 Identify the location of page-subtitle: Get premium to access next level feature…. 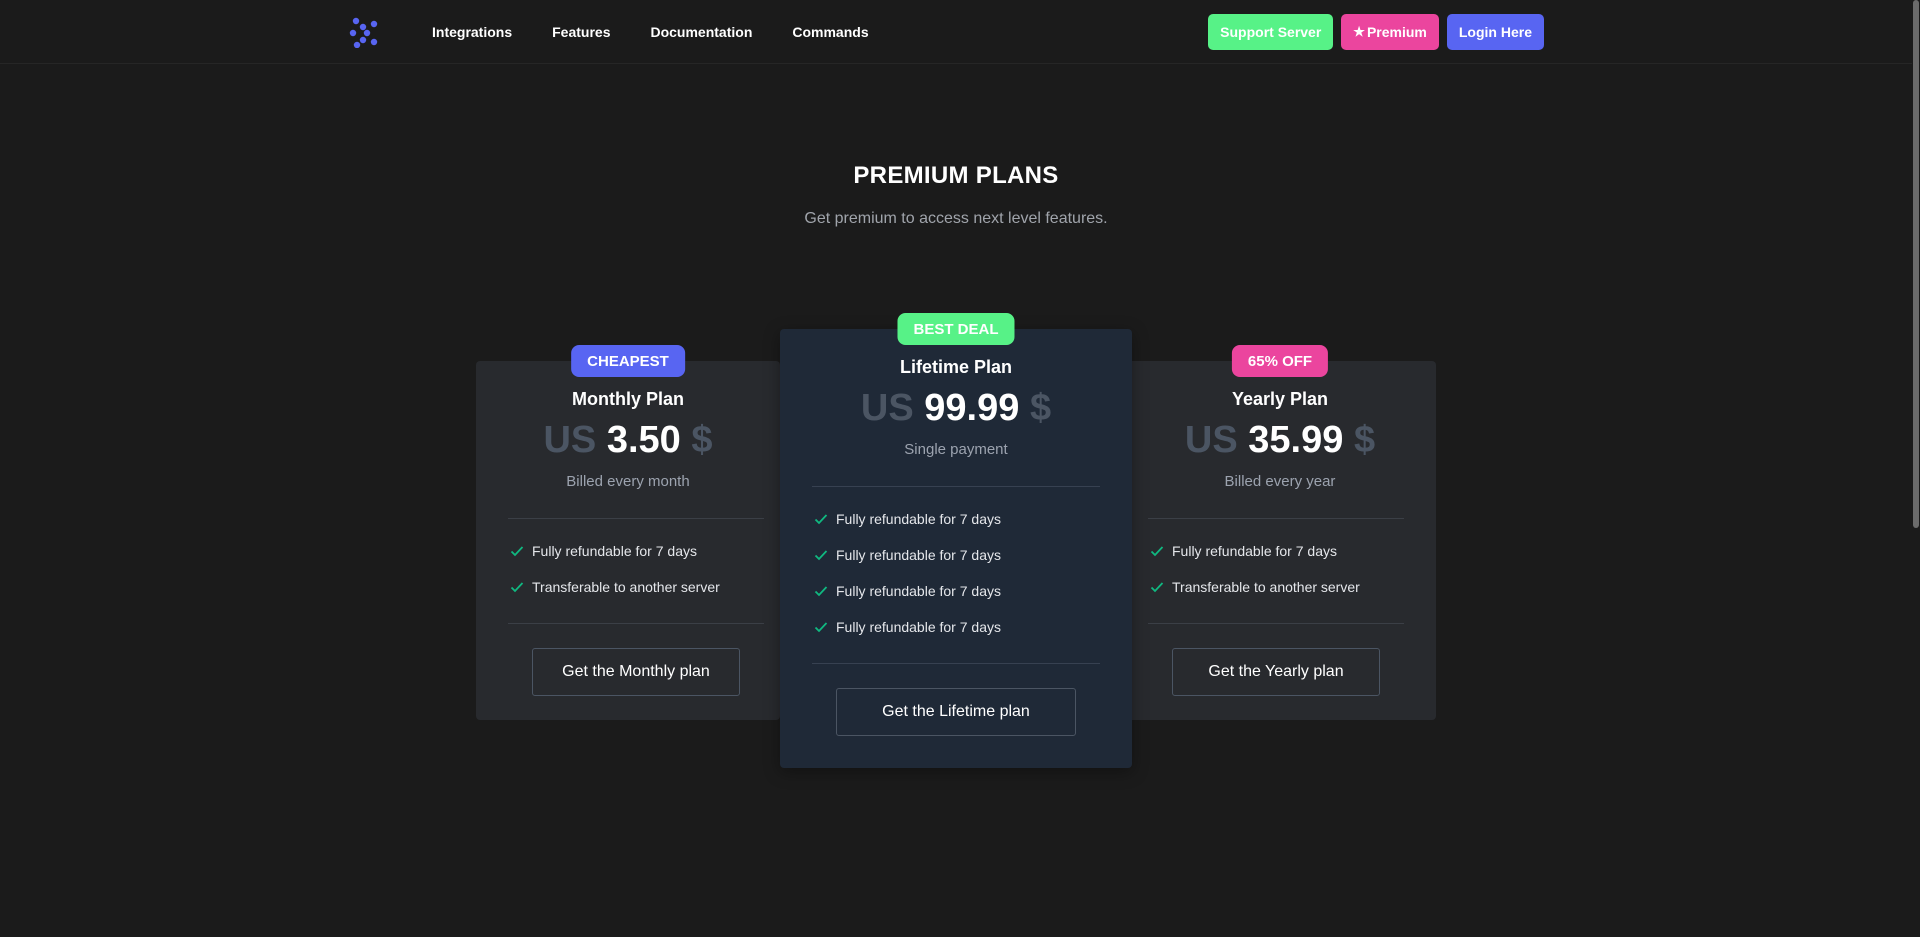
(956, 218).